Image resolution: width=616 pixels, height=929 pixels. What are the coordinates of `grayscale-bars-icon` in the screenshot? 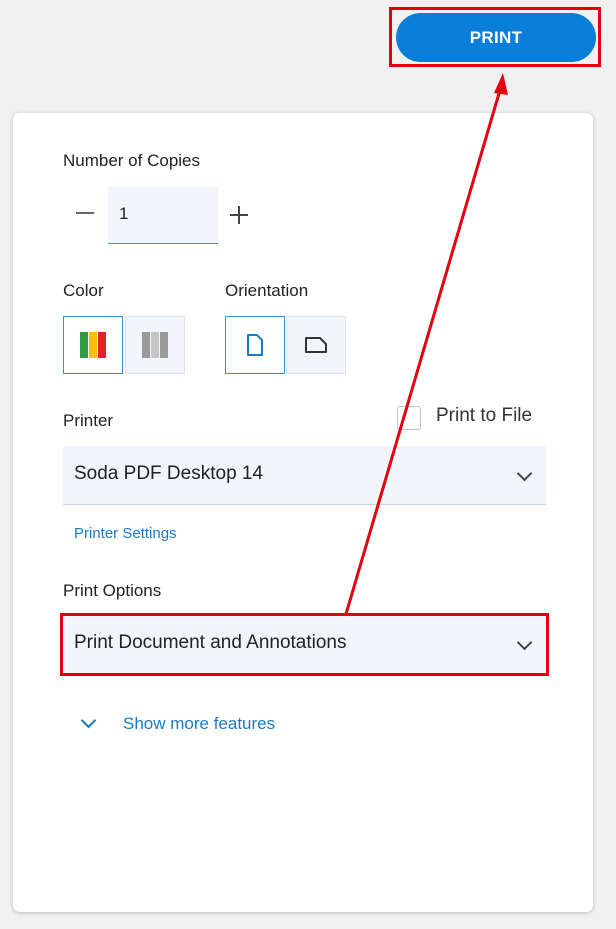 It's located at (155, 345).